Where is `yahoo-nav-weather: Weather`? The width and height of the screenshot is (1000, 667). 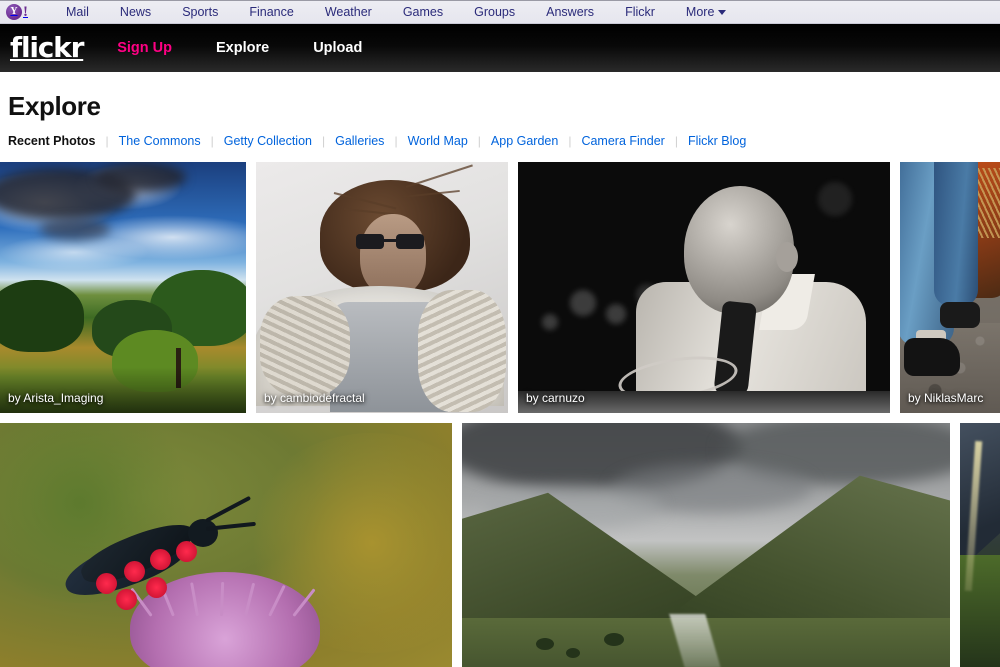 yahoo-nav-weather: Weather is located at coordinates (348, 12).